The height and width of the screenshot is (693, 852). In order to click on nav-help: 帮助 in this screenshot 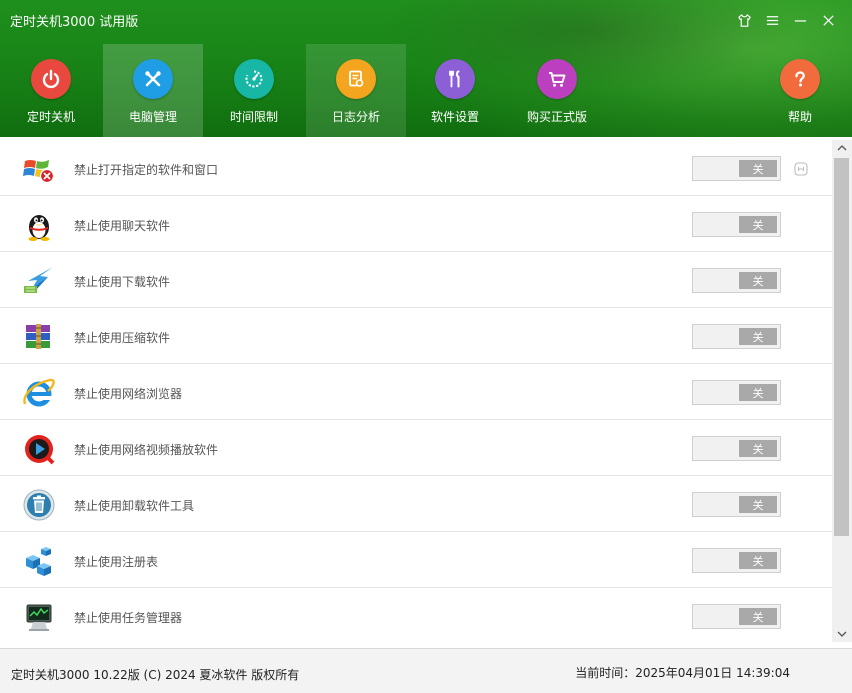, I will do `click(800, 90)`.